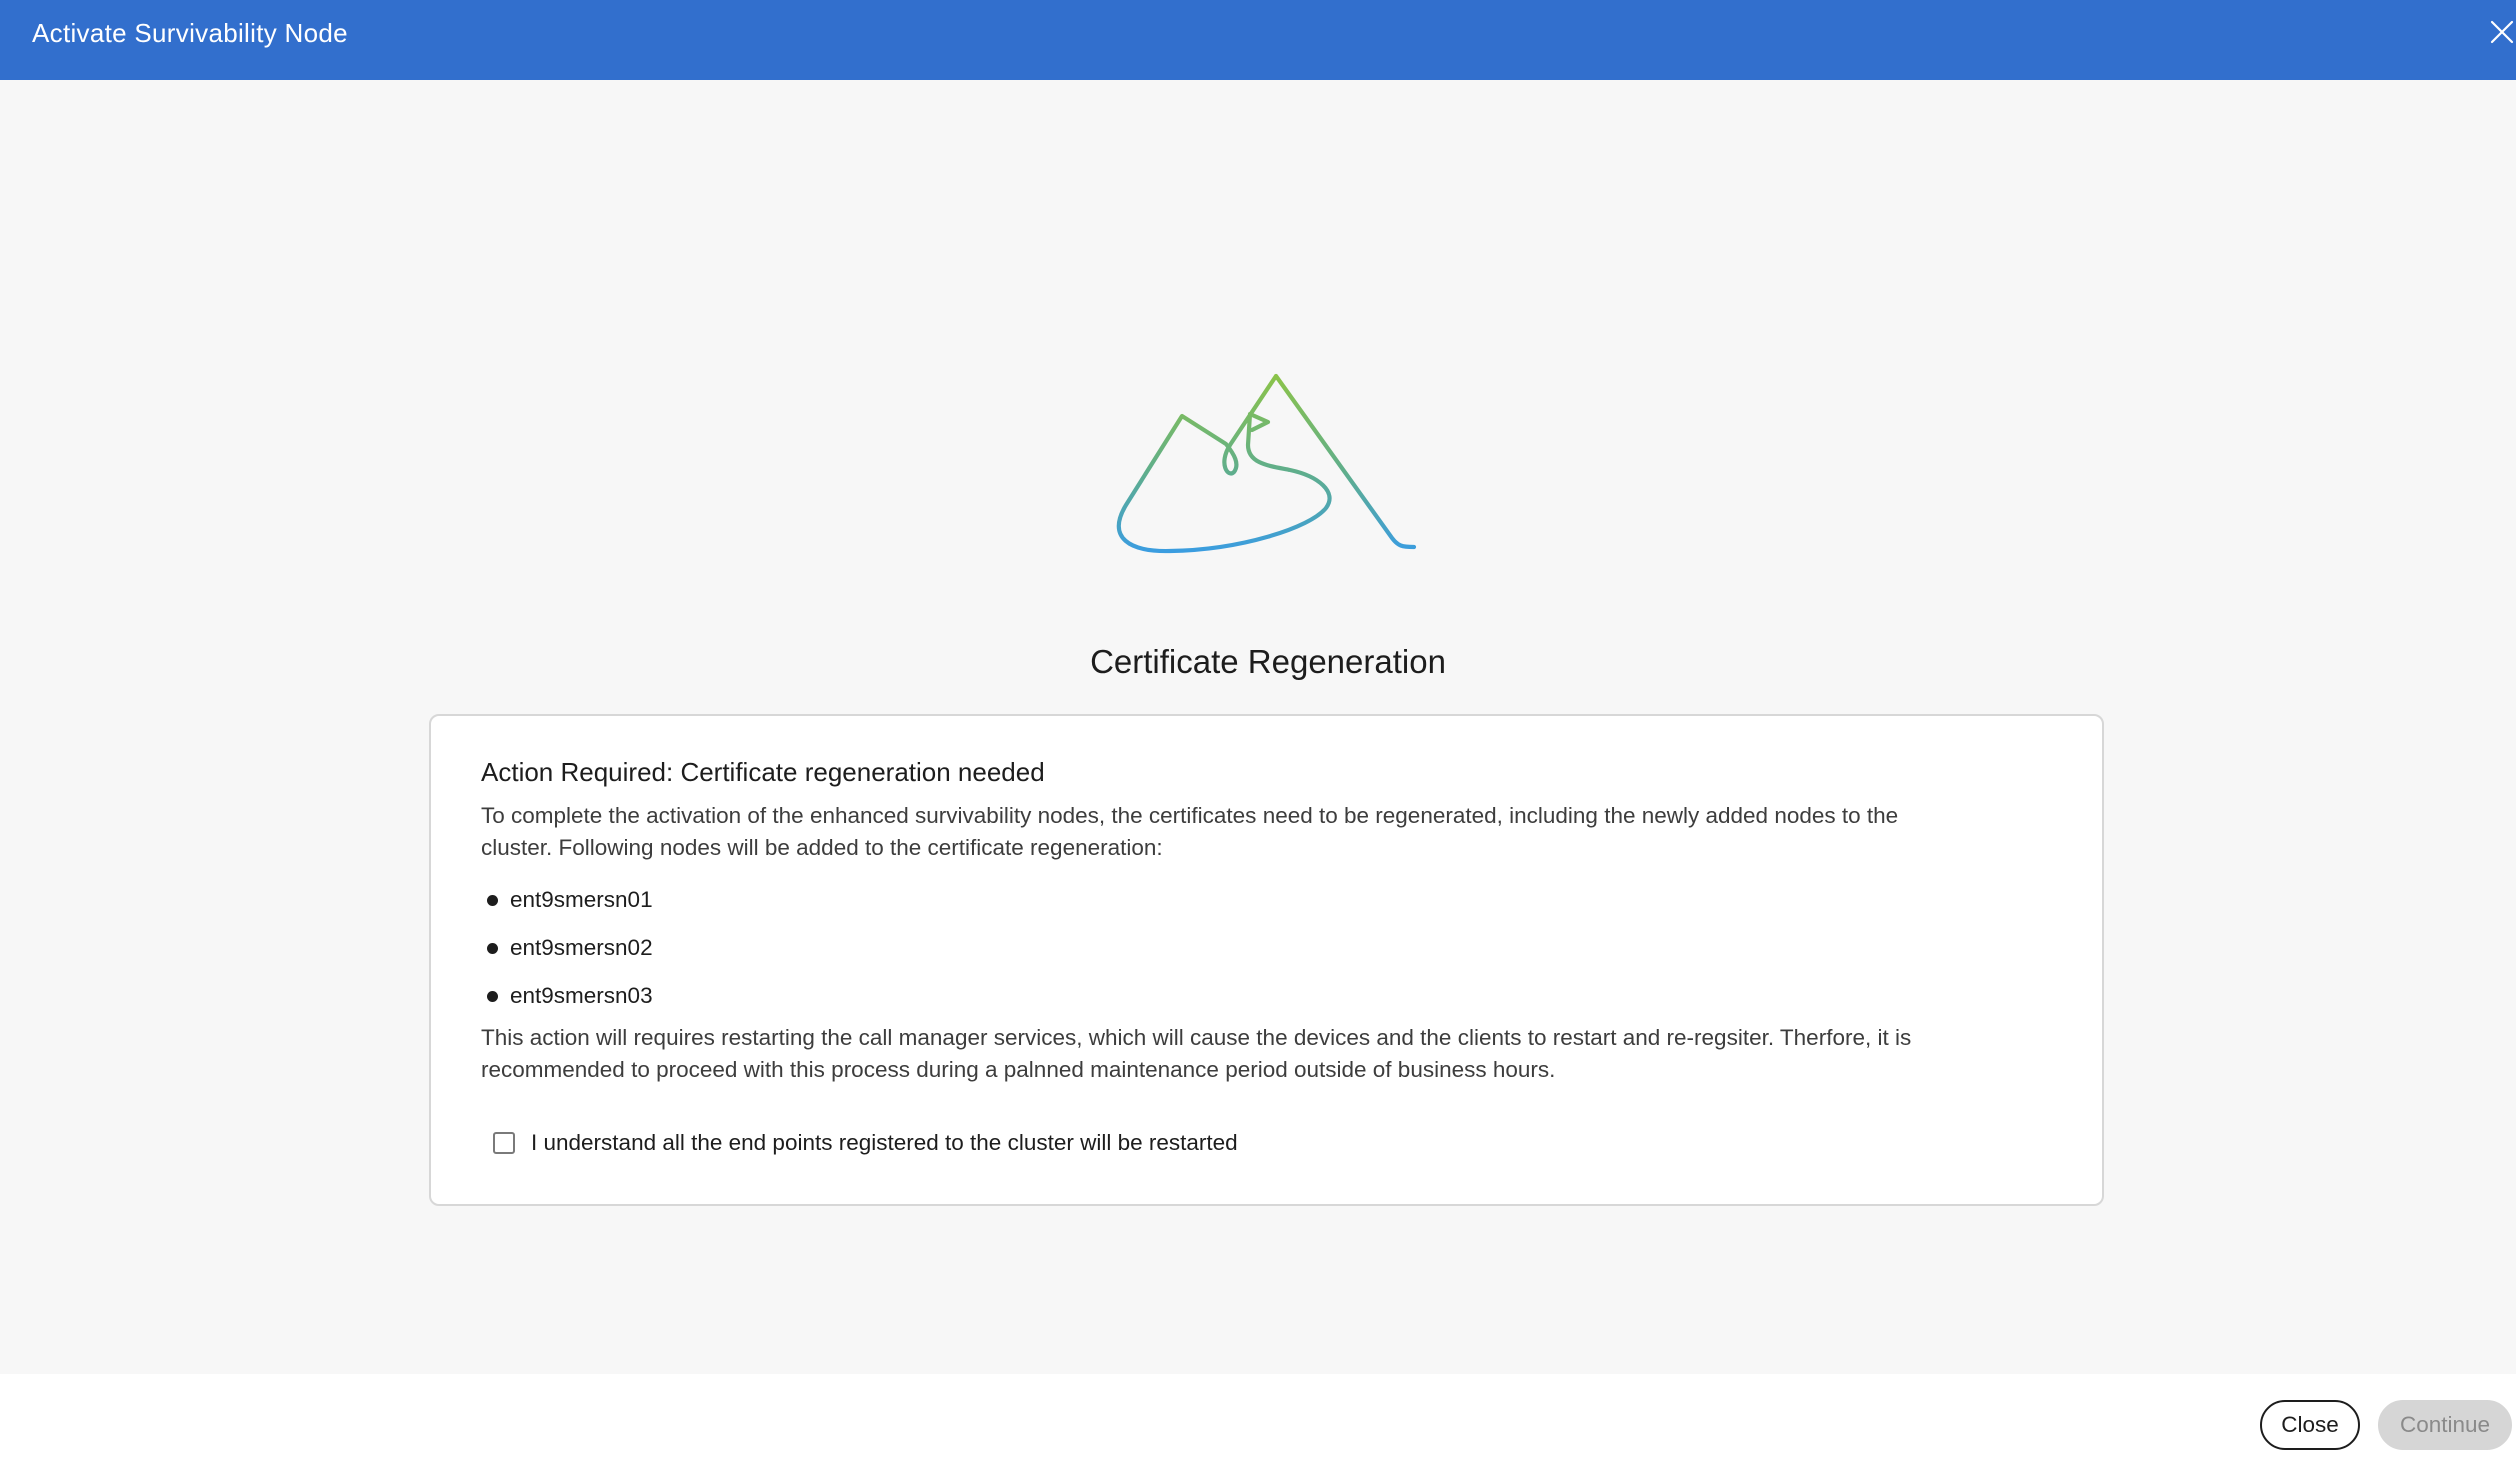  Describe the element at coordinates (504, 1143) in the screenshot. I see `acknowledge-checkbox` at that location.